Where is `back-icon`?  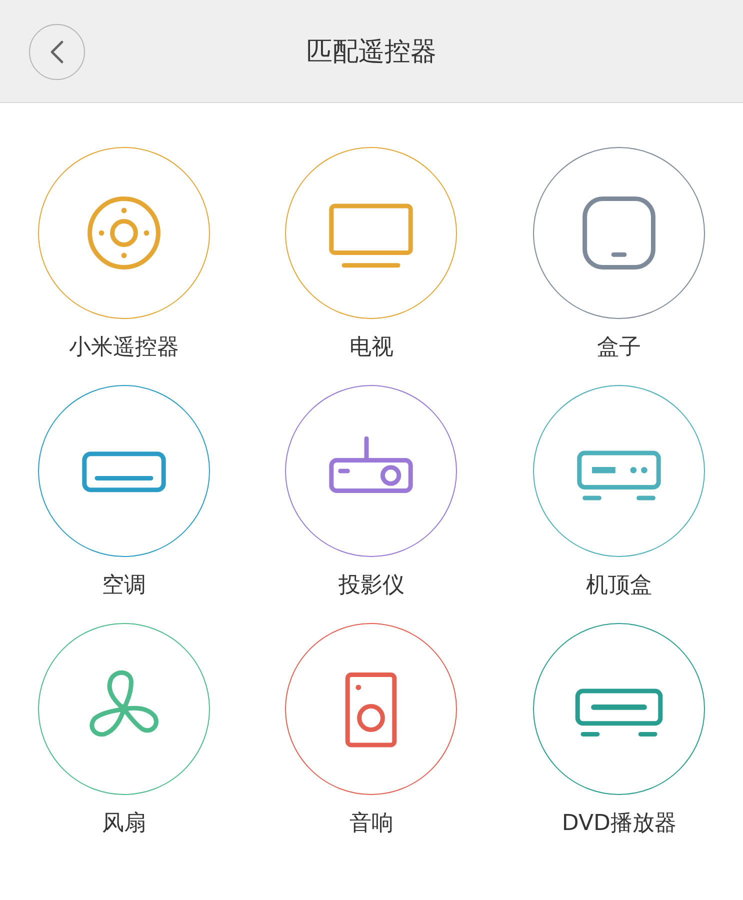
back-icon is located at coordinates (57, 52).